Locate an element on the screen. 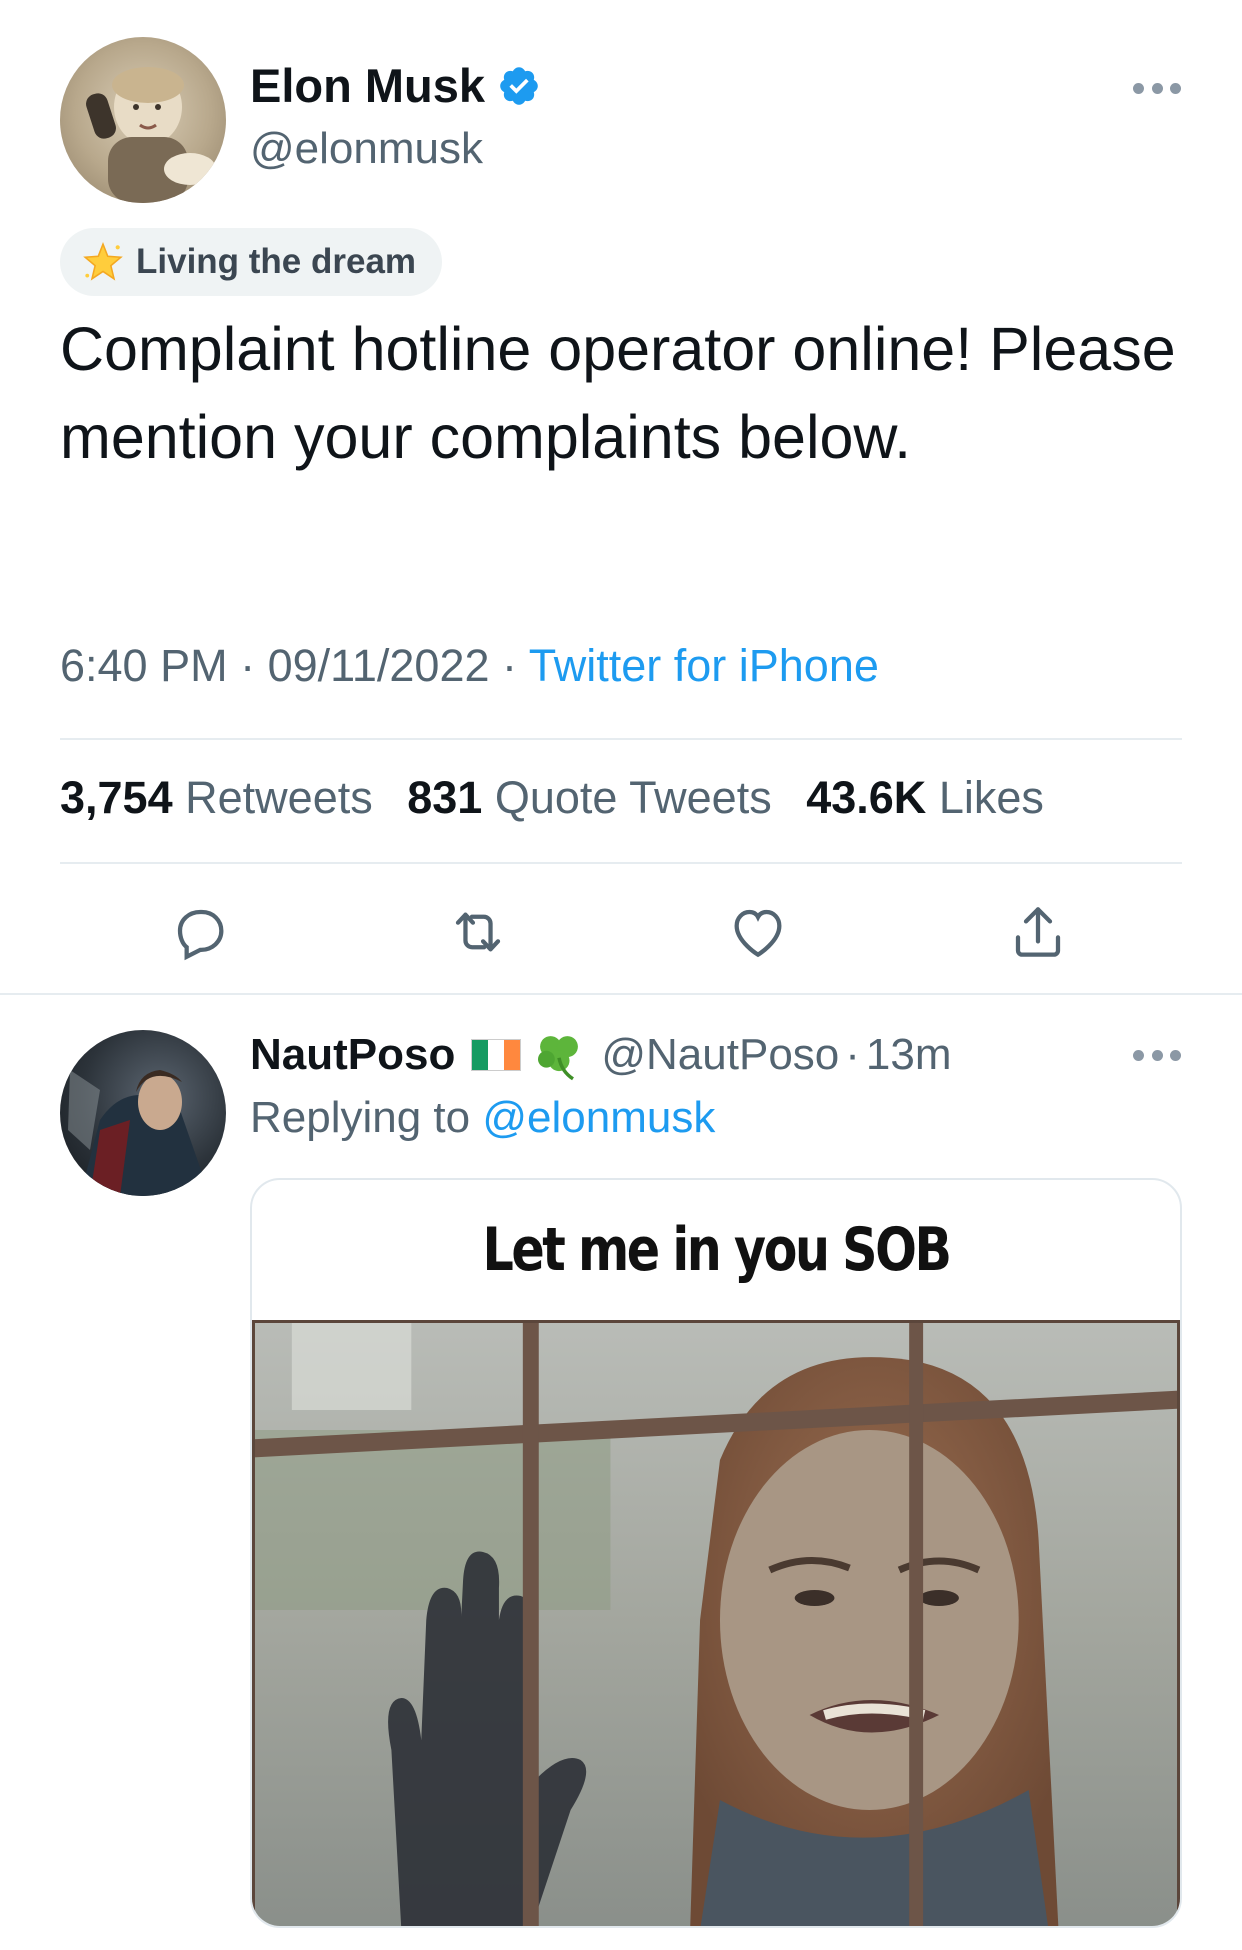 The height and width of the screenshot is (1950, 1242). reply-author-avatar is located at coordinates (143, 1113).